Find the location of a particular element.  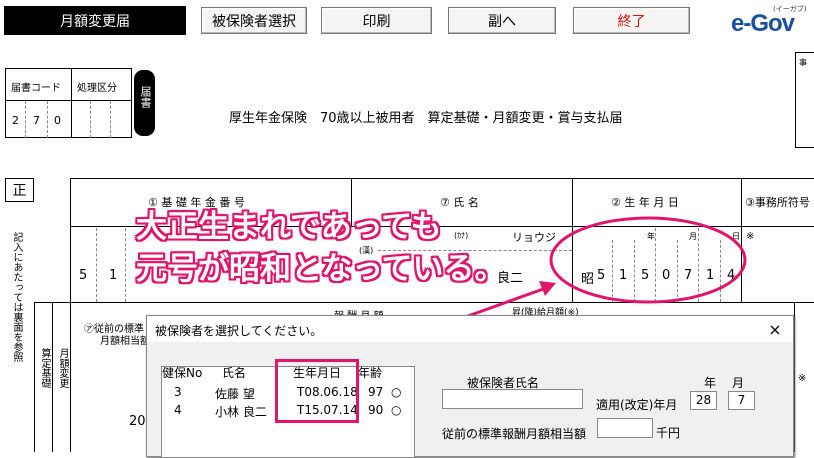

prev-amount-label: 従前の標準報酬月額相当額 is located at coordinates (514, 434).